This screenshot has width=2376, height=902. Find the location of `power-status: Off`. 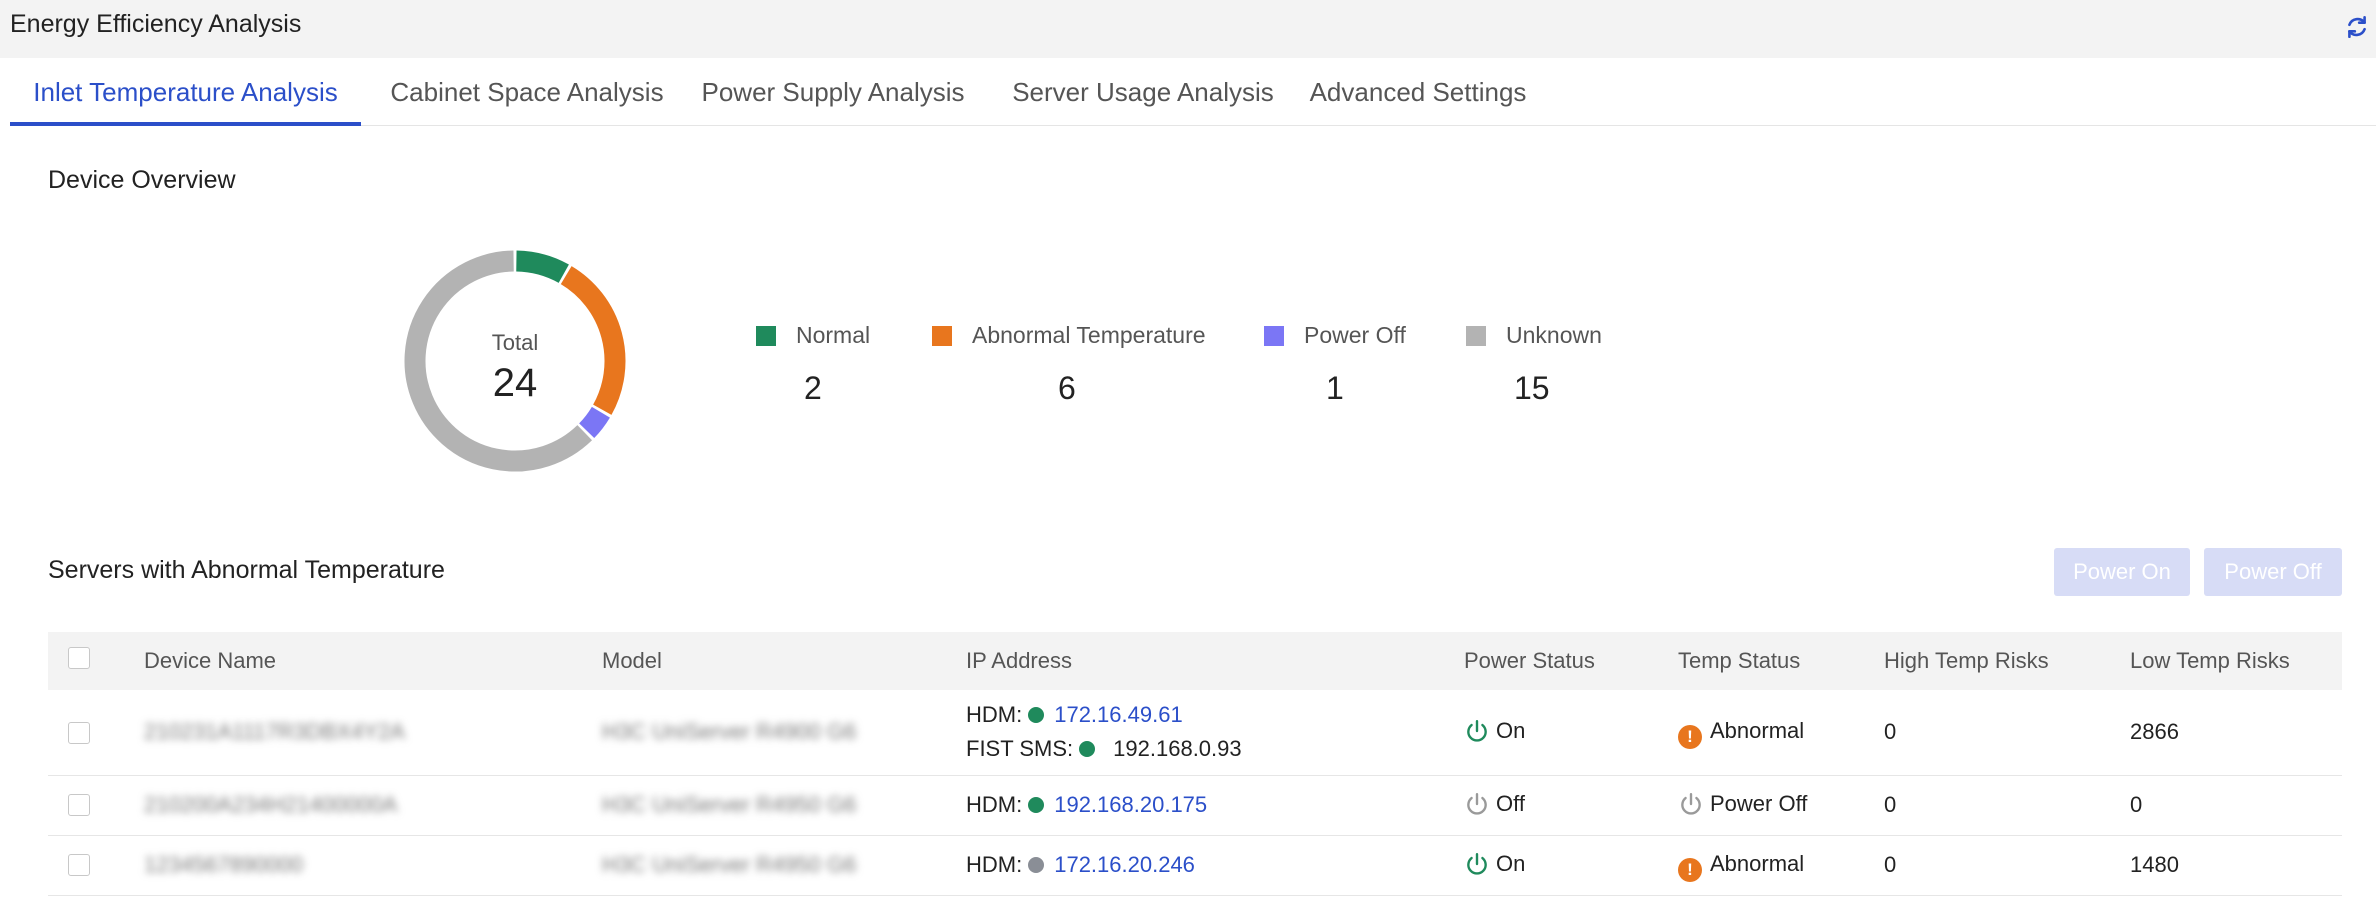

power-status: Off is located at coordinates (1494, 804).